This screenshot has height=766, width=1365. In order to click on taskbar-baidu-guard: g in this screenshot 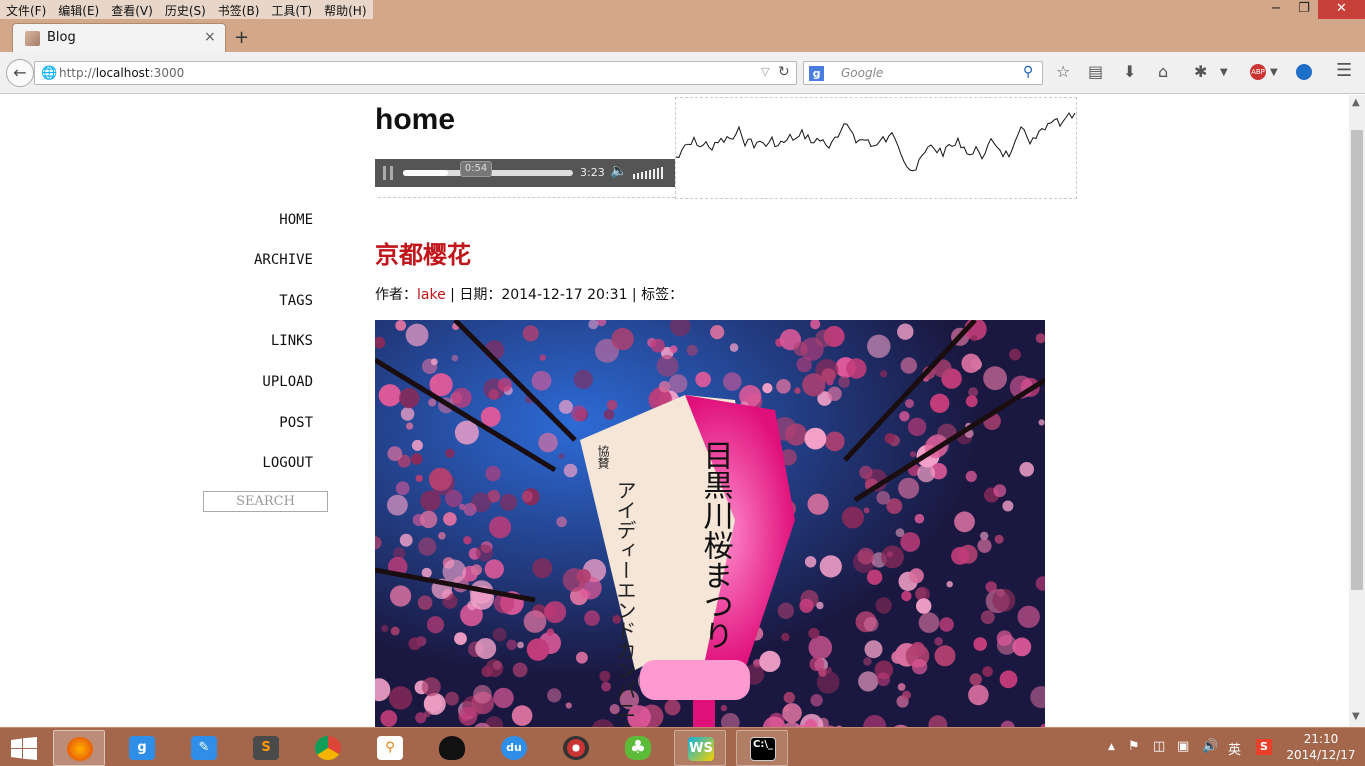, I will do `click(142, 748)`.